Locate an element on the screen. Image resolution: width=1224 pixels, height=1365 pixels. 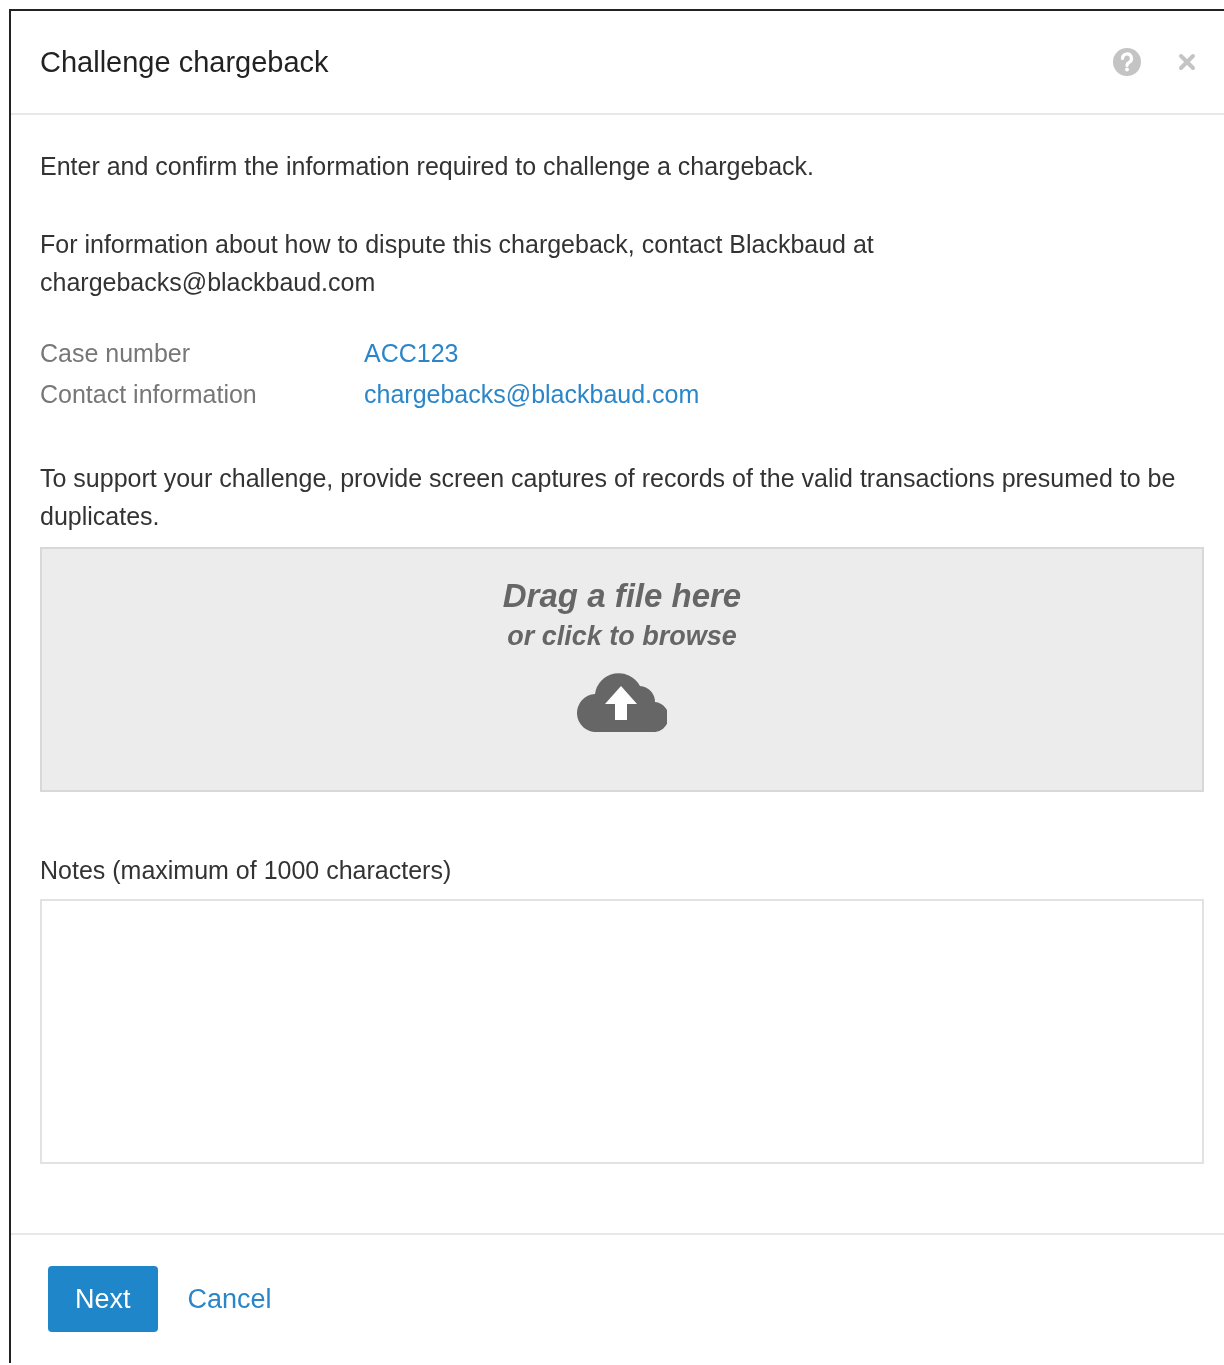
info-text: For information about how to dispute this chargeback, contact Blackbaud at chargebacks@blackbaud.com is located at coordinates (457, 263).